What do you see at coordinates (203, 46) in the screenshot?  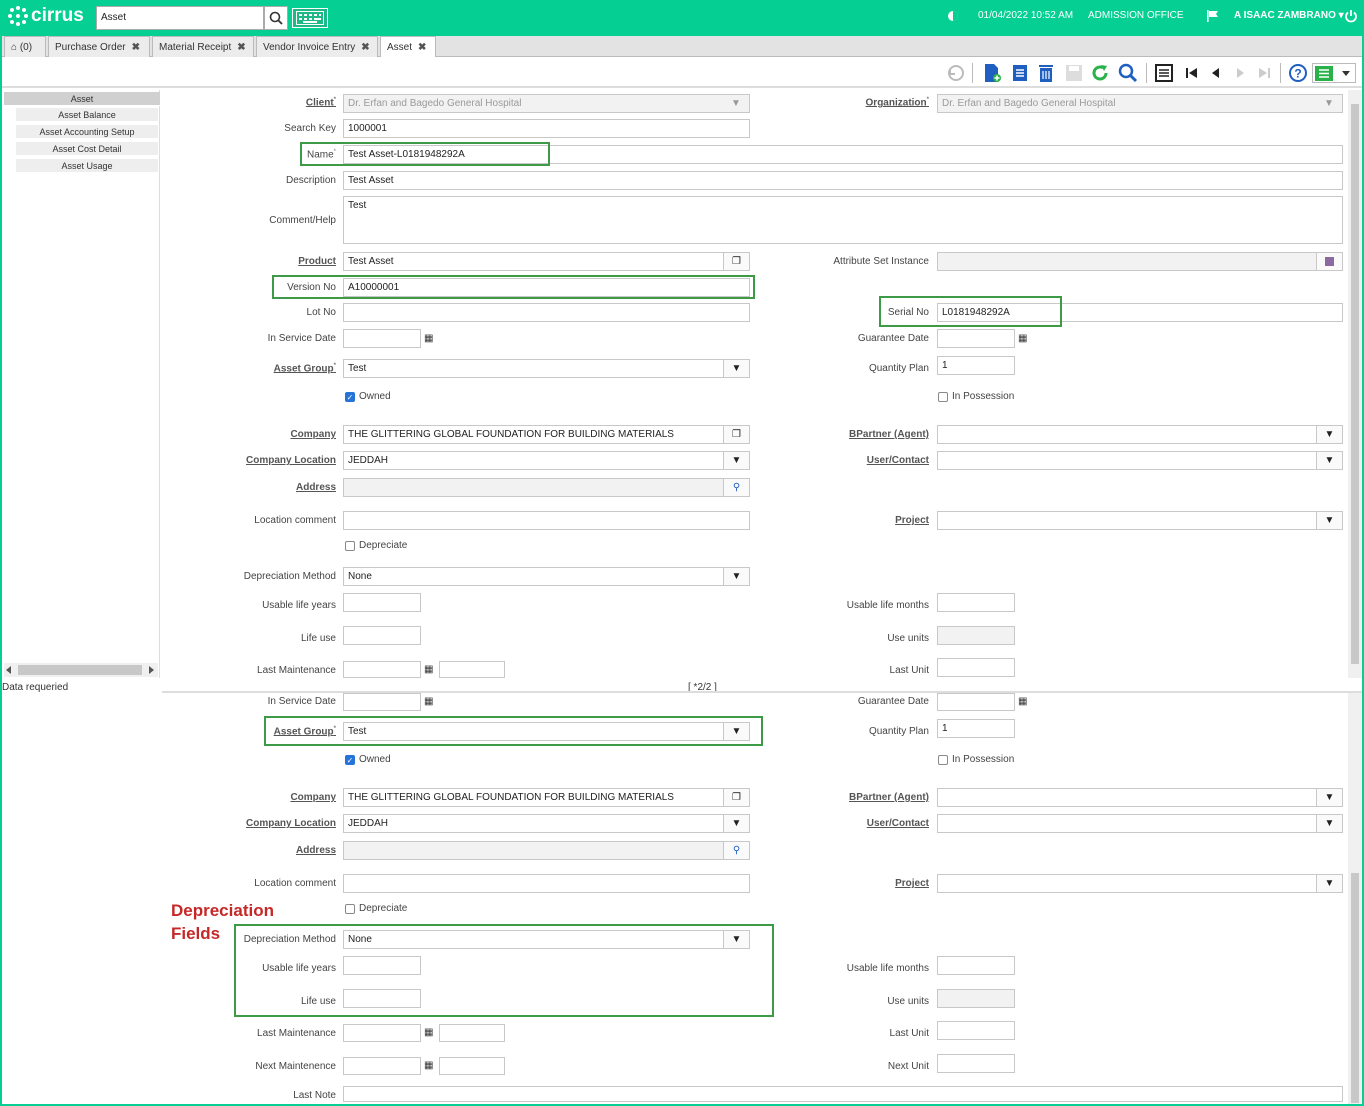 I see `tab-material-receipt: Material Receipt ✖` at bounding box center [203, 46].